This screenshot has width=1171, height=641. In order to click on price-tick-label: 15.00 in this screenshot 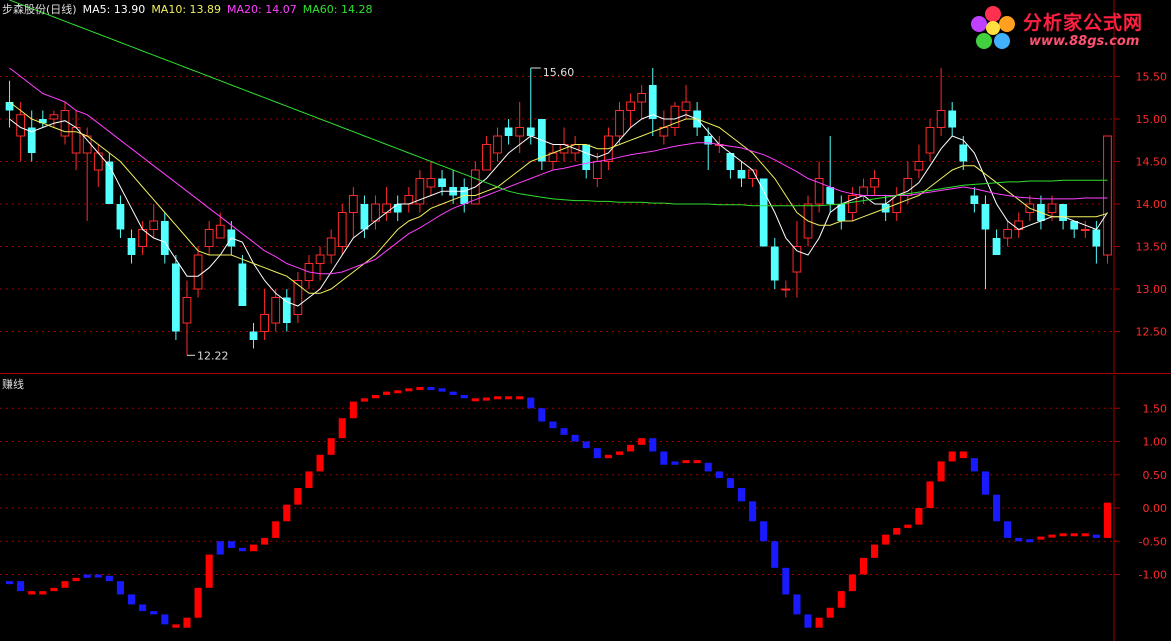, I will do `click(1152, 119)`.